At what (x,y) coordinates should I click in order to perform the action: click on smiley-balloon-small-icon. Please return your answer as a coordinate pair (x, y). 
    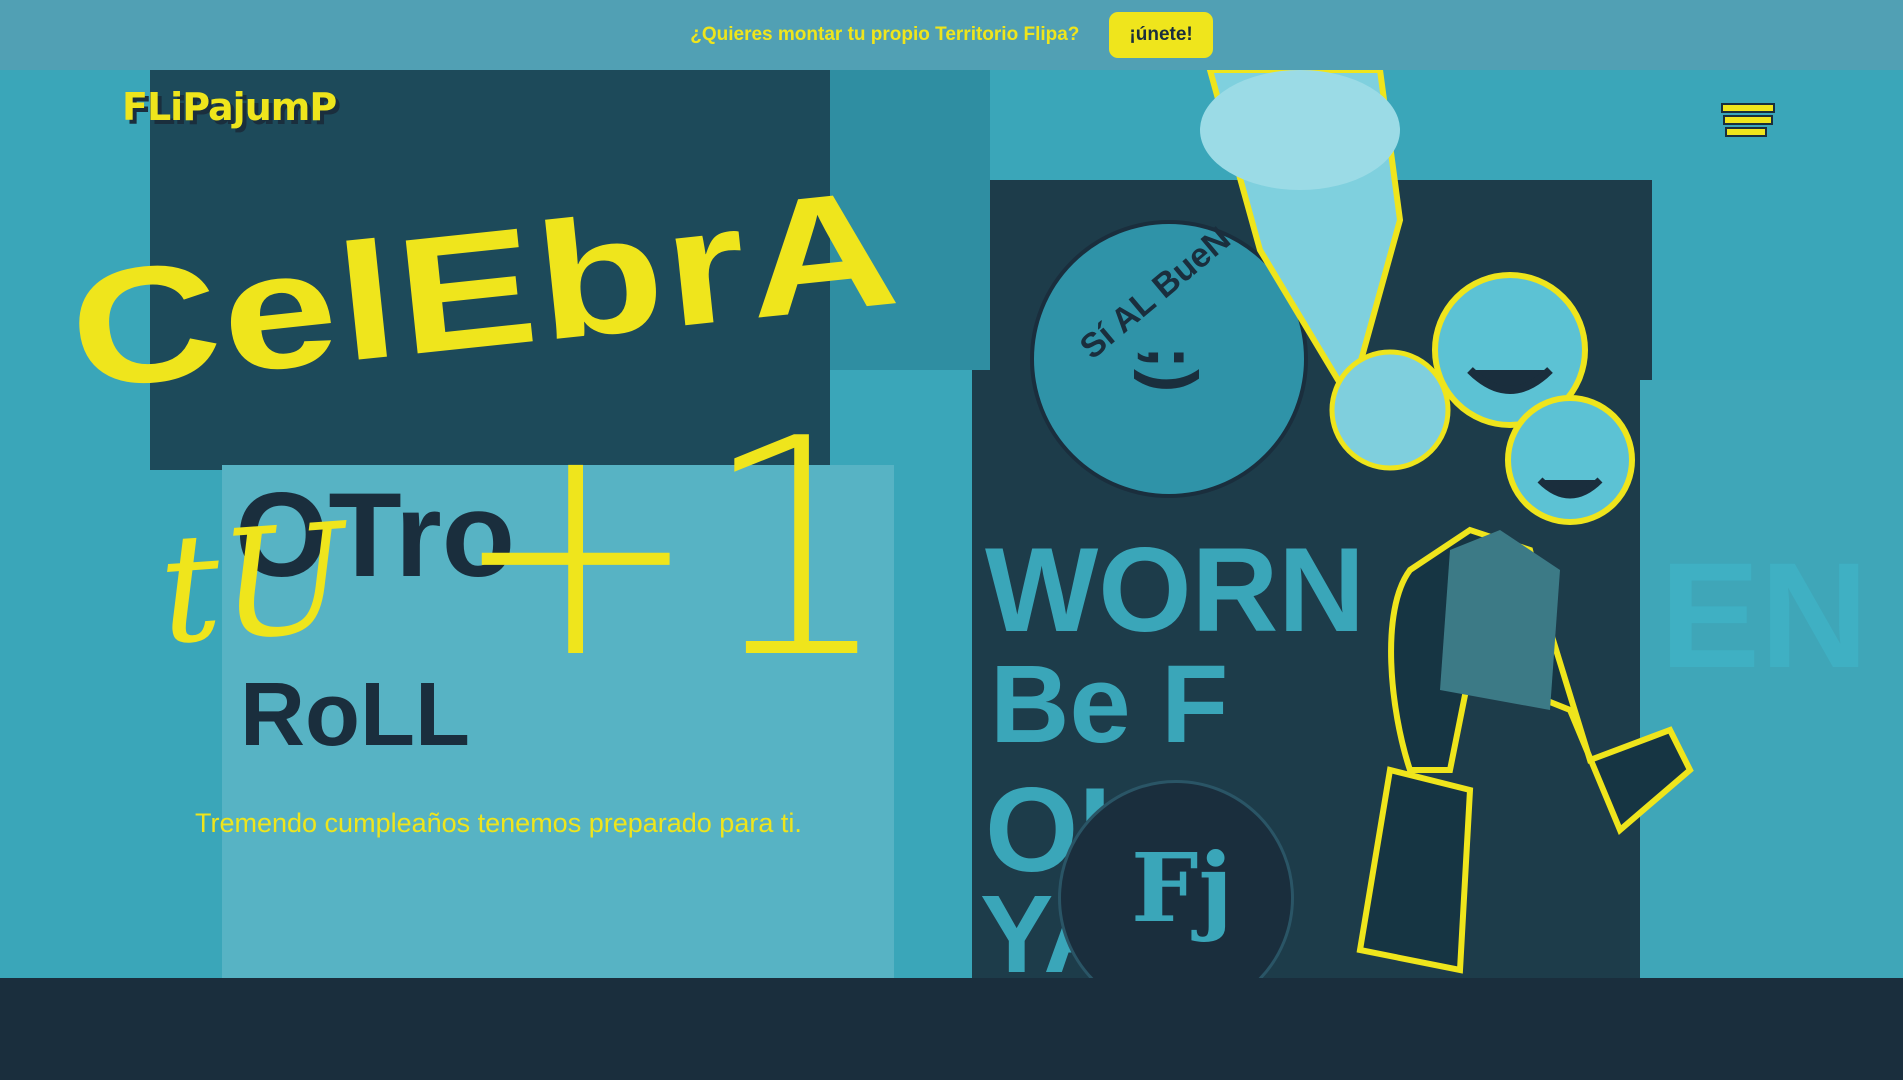
    Looking at the image, I should click on (1570, 460).